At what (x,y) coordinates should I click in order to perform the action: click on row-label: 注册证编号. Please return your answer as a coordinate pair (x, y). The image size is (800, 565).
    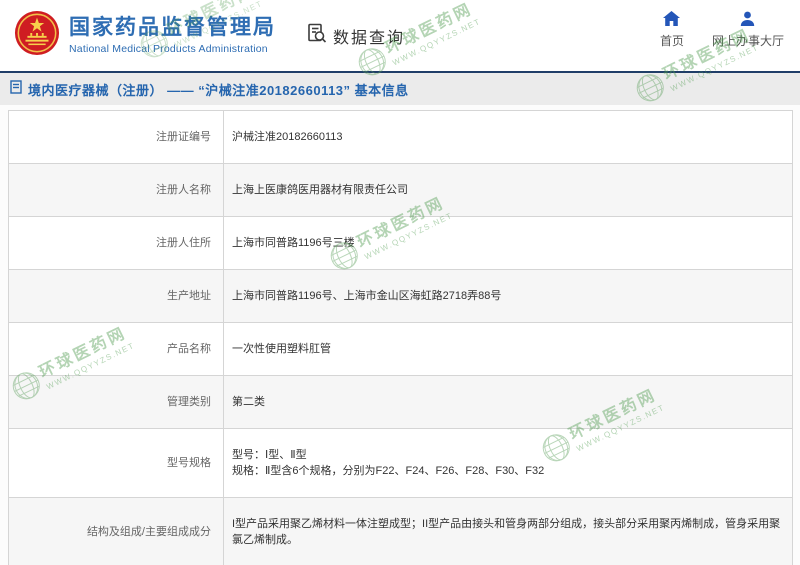
    Looking at the image, I should click on (116, 137).